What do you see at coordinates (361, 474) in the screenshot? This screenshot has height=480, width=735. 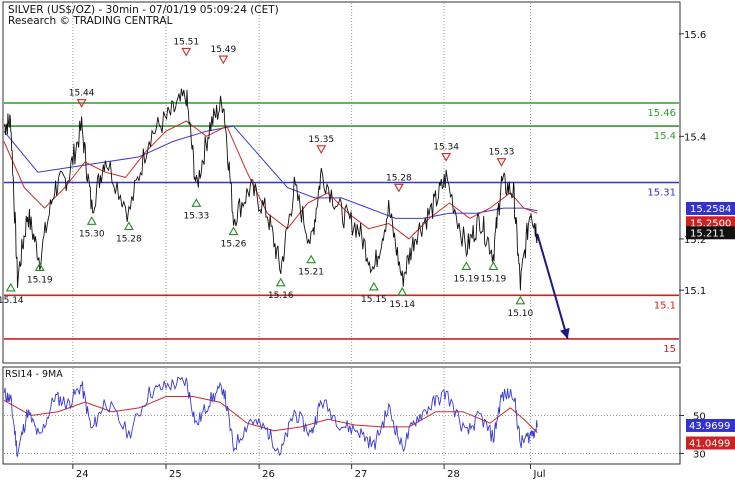 I see `x-tick-label: 27` at bounding box center [361, 474].